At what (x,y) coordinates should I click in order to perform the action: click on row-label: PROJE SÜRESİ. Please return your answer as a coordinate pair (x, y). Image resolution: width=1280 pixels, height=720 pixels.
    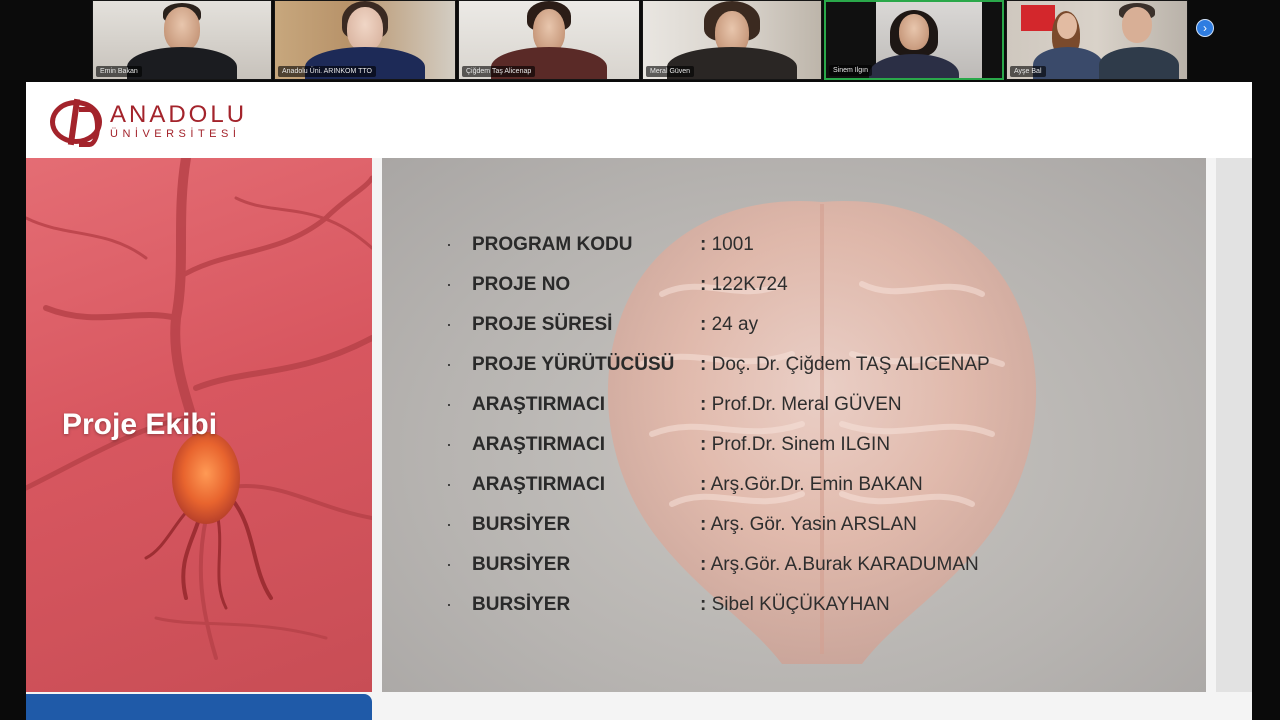
    Looking at the image, I should click on (542, 324).